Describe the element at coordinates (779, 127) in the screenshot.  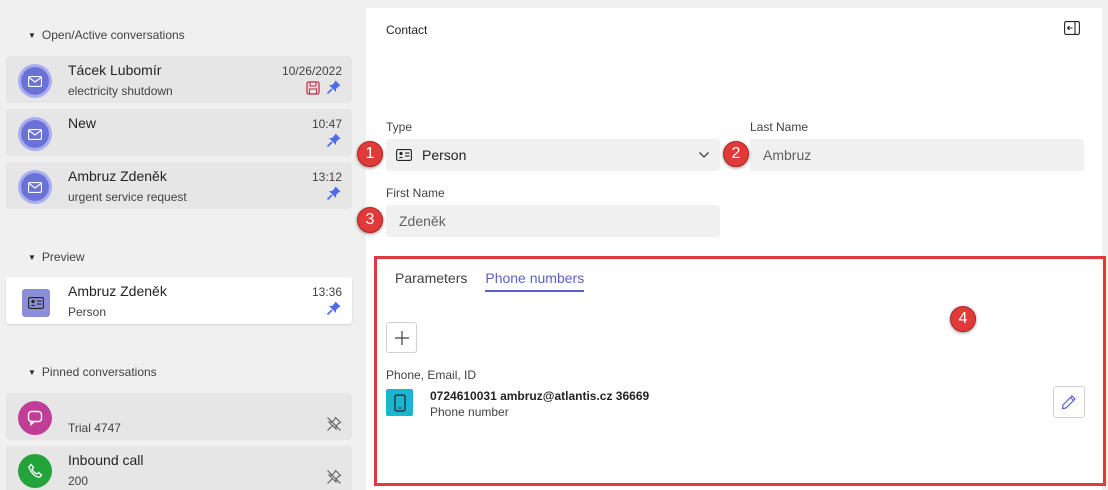
I see `last-name-label: Last Name` at that location.